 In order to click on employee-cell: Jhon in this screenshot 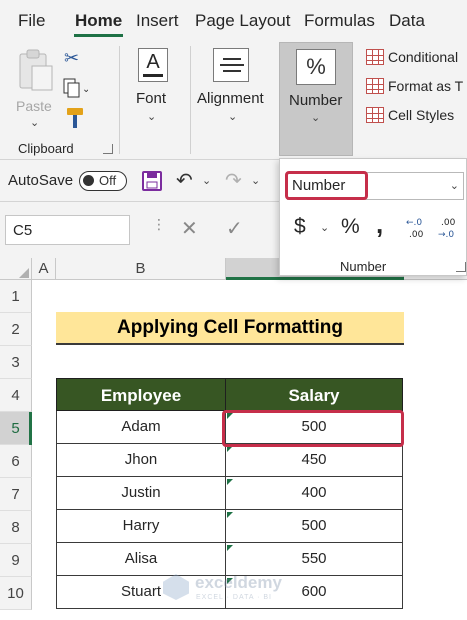, I will do `click(141, 460)`.